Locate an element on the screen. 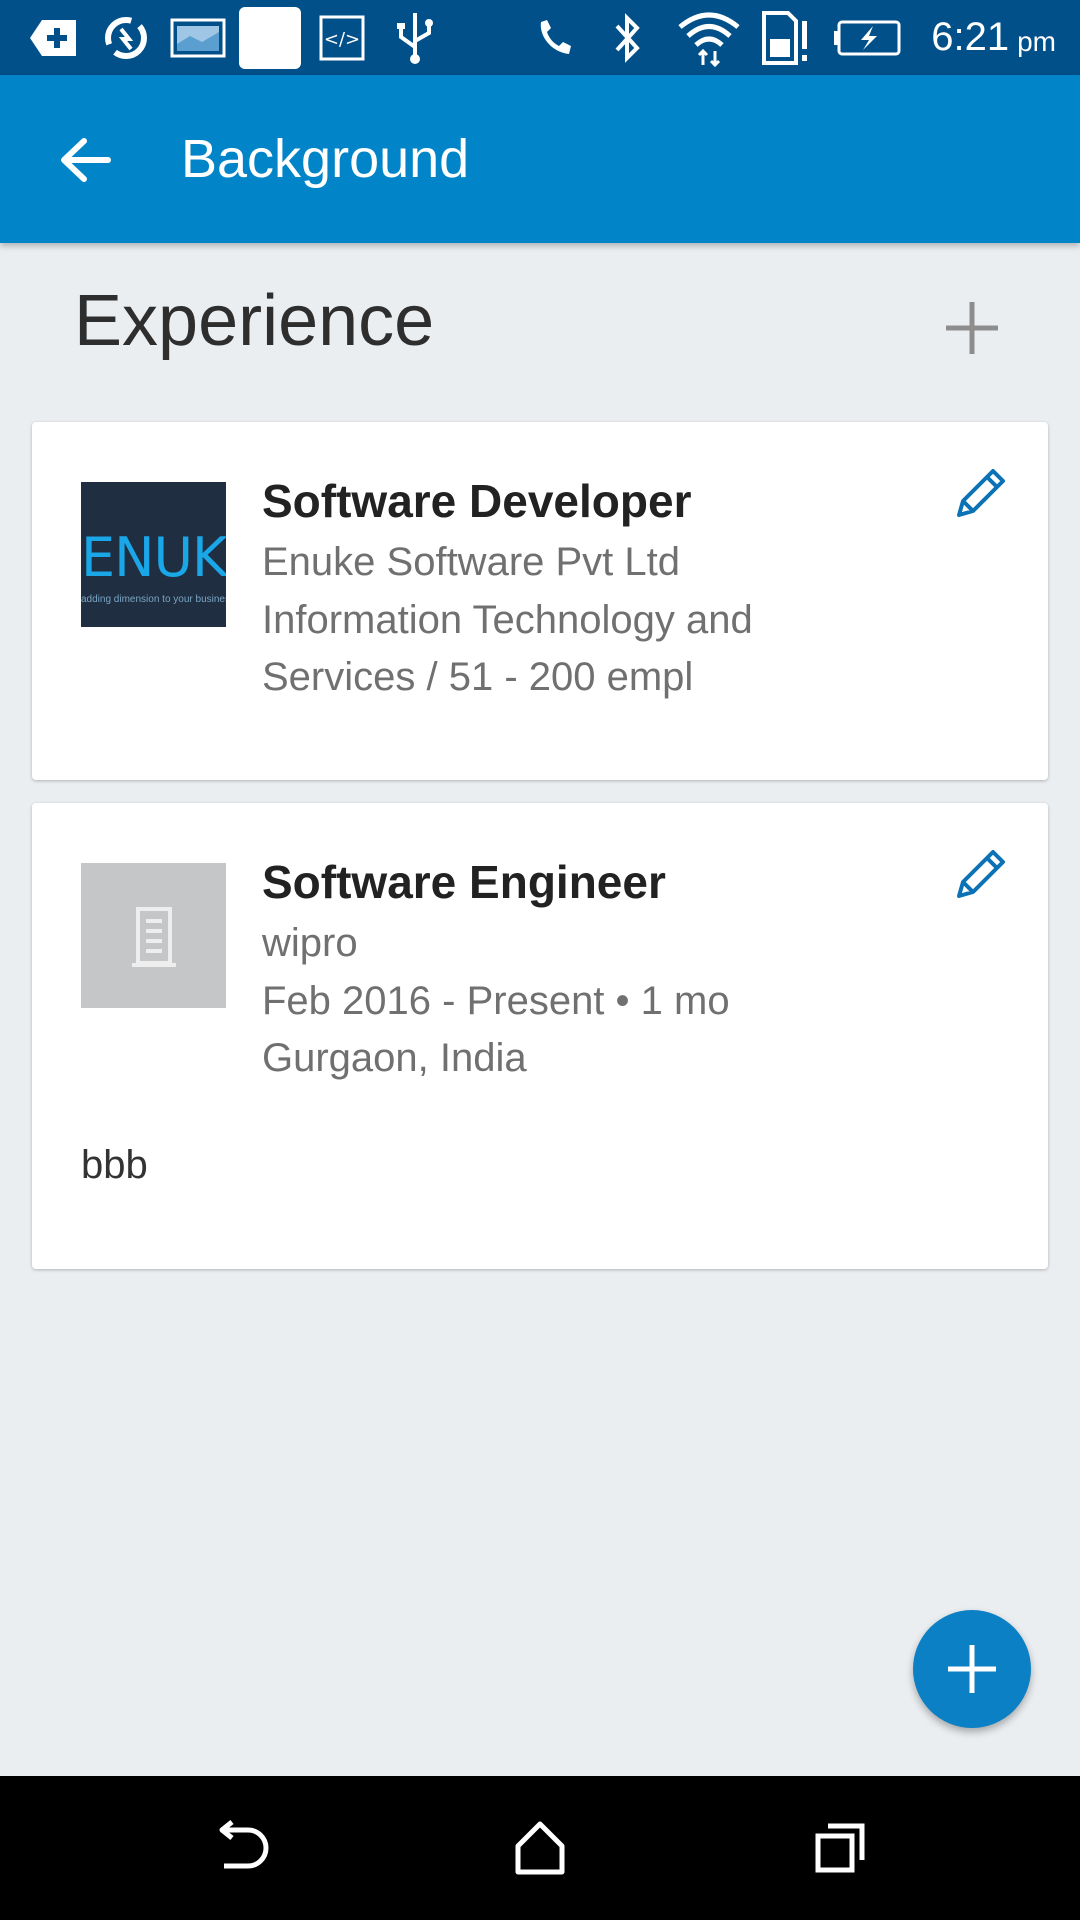 Image resolution: width=1080 pixels, height=1920 pixels. arrow-back-icon is located at coordinates (86, 160).